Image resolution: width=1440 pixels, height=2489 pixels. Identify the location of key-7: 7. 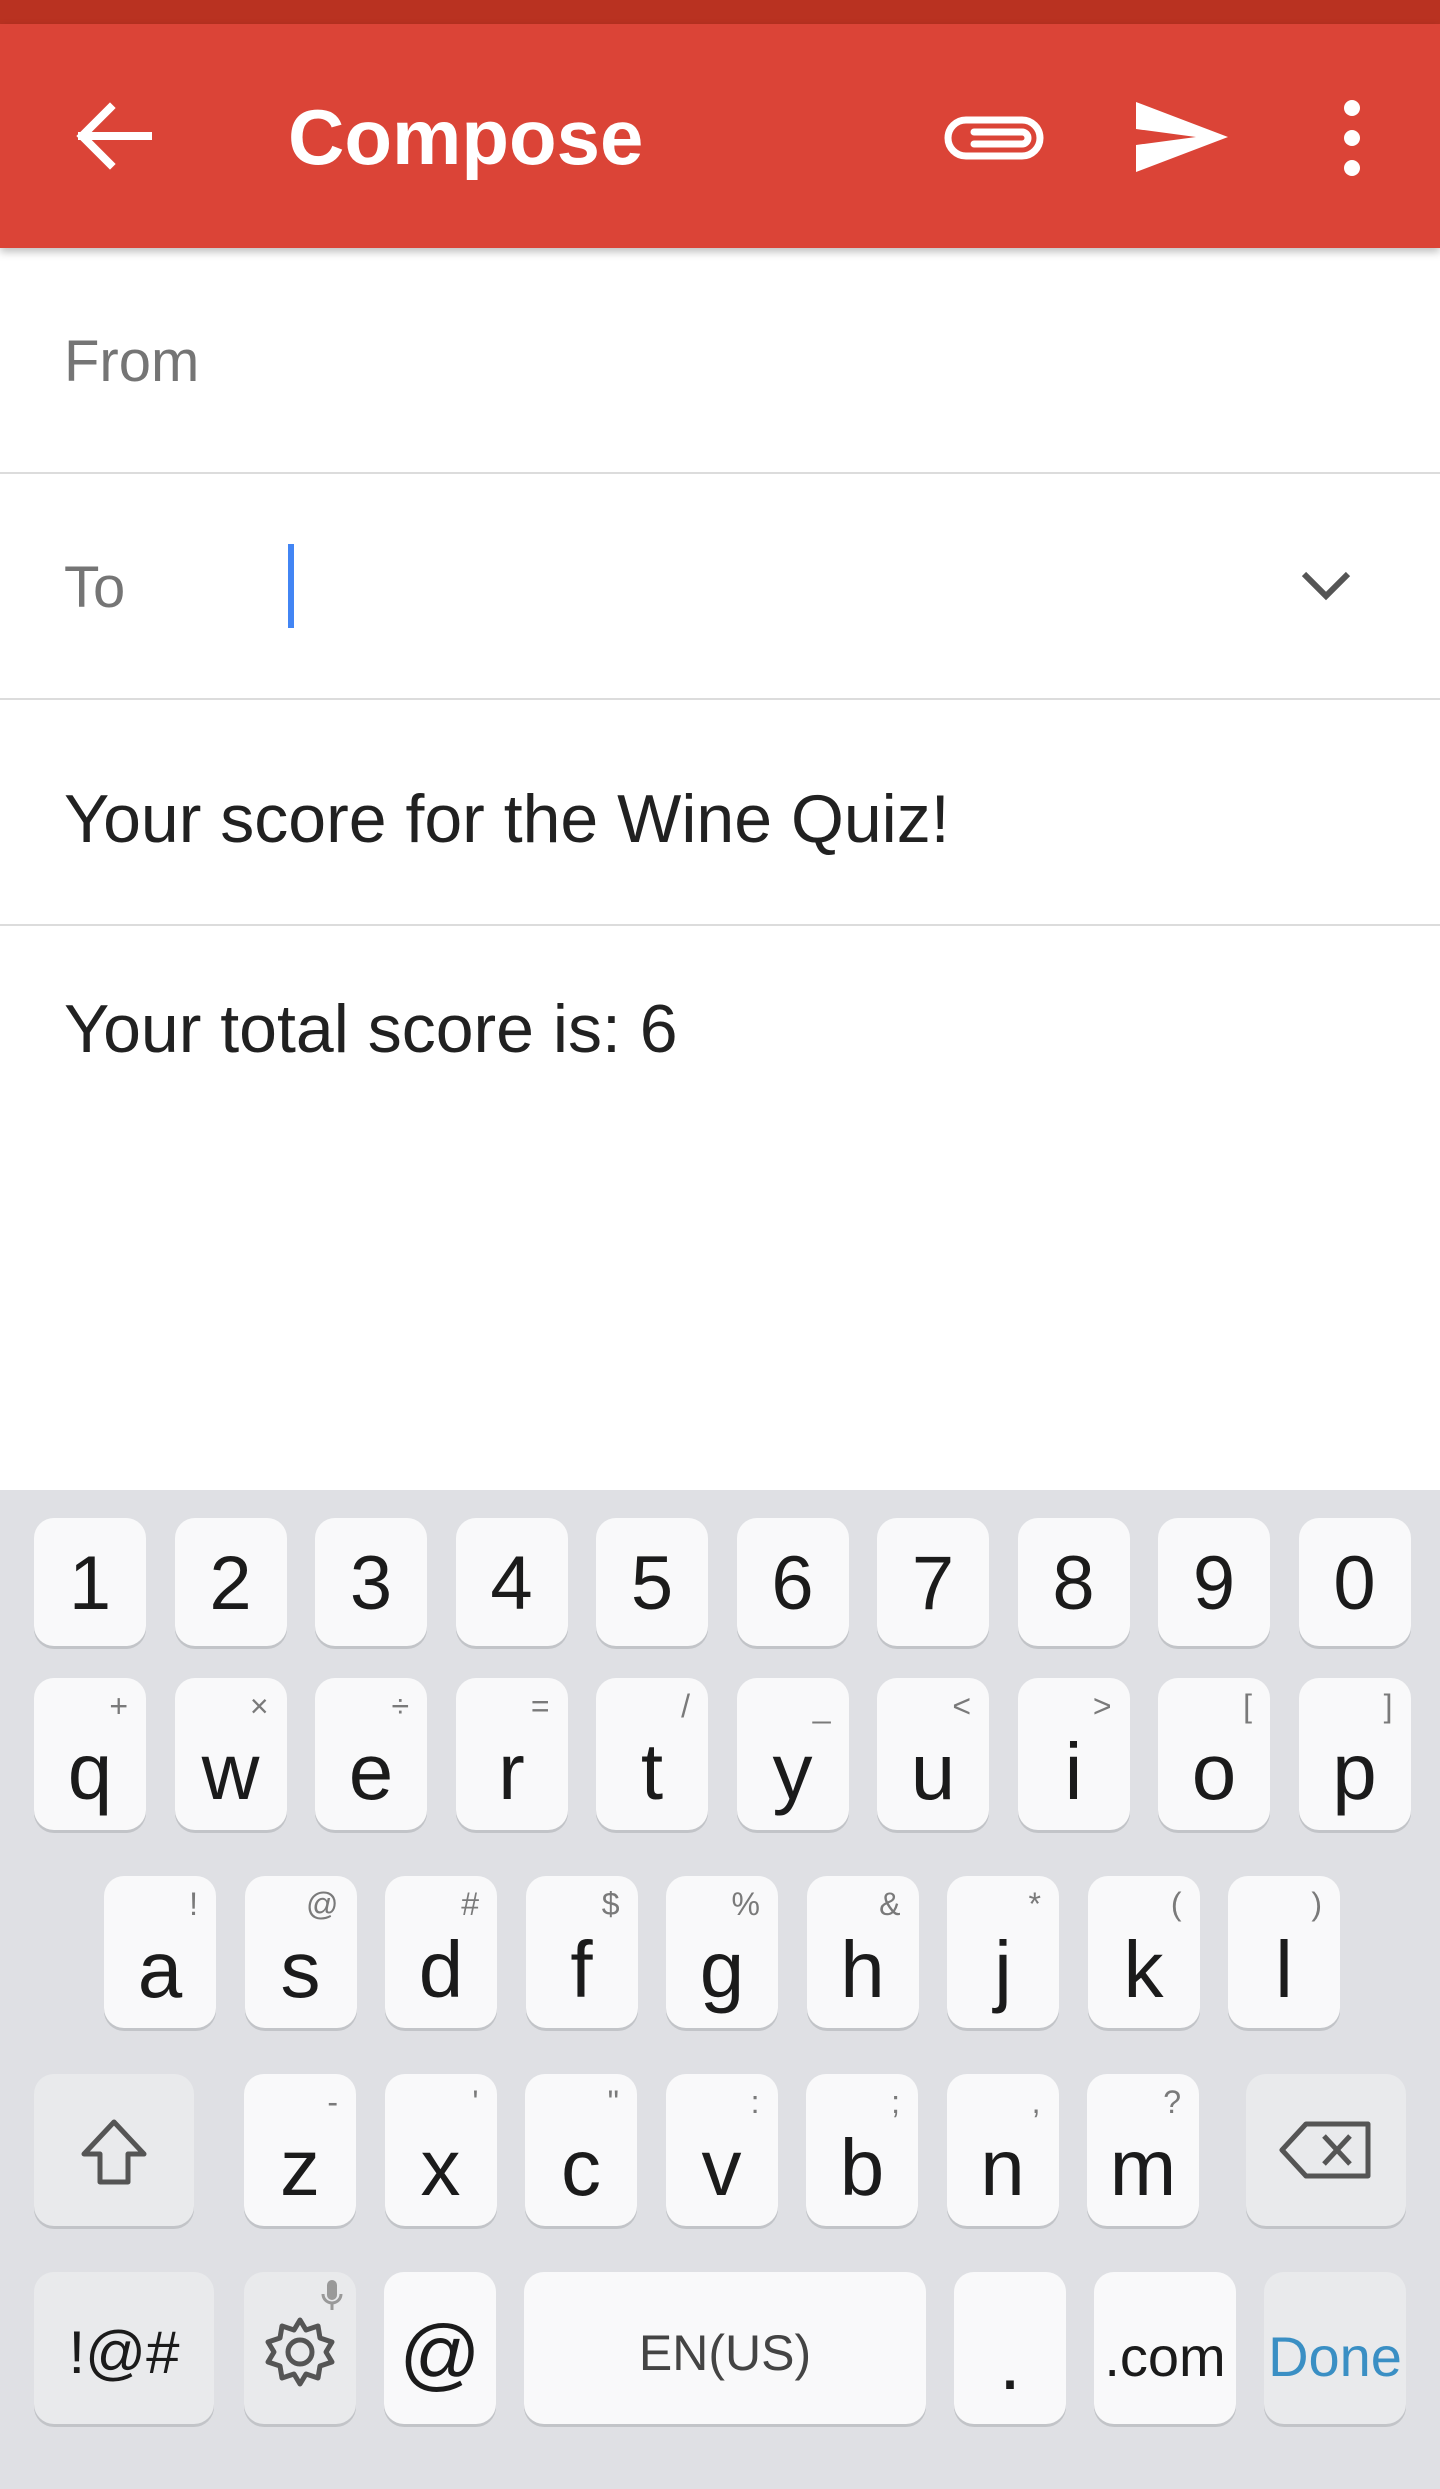
(933, 1582).